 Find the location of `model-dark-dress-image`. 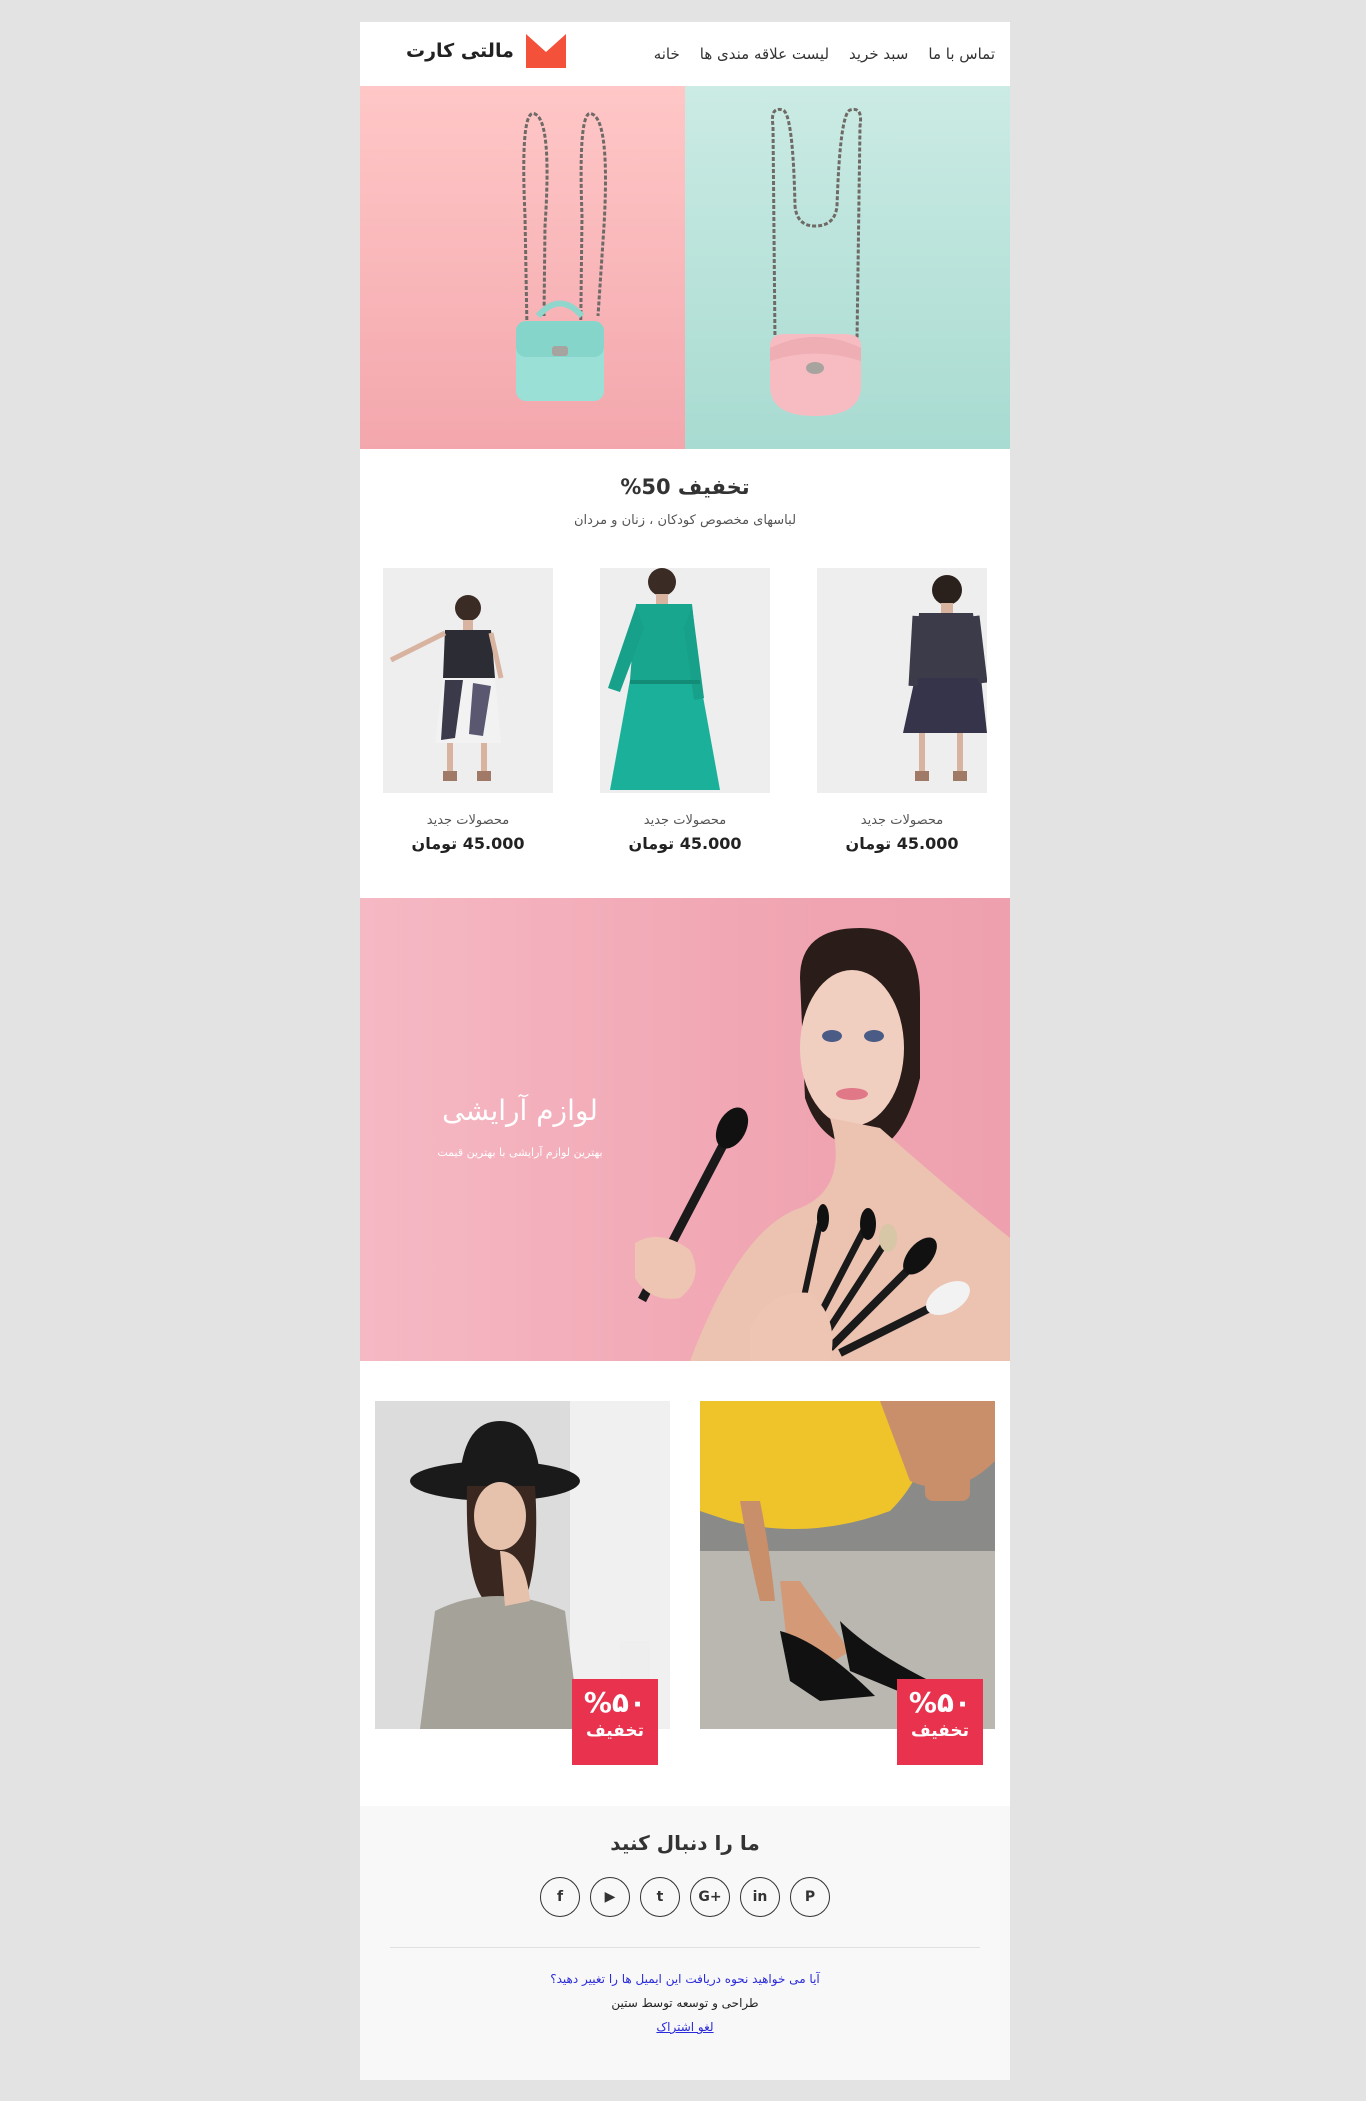

model-dark-dress-image is located at coordinates (945, 678).